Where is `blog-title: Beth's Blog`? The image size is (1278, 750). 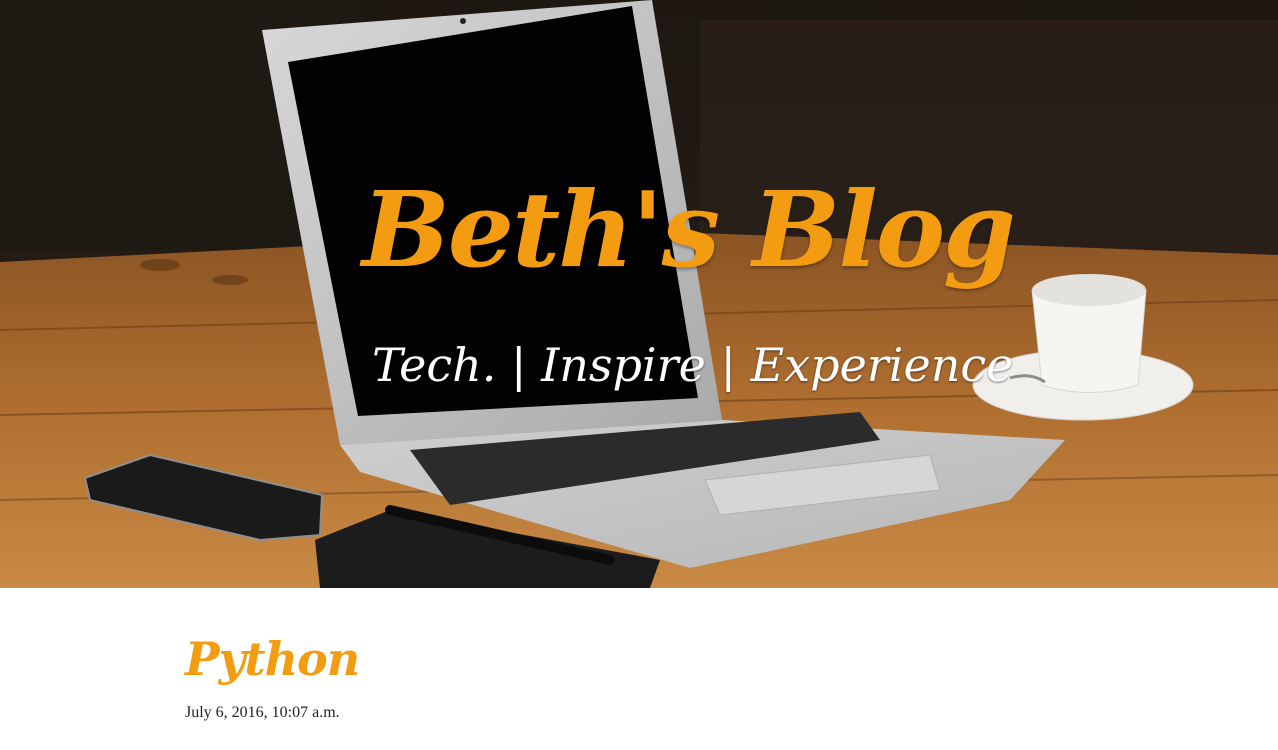 blog-title: Beth's Blog is located at coordinates (689, 230).